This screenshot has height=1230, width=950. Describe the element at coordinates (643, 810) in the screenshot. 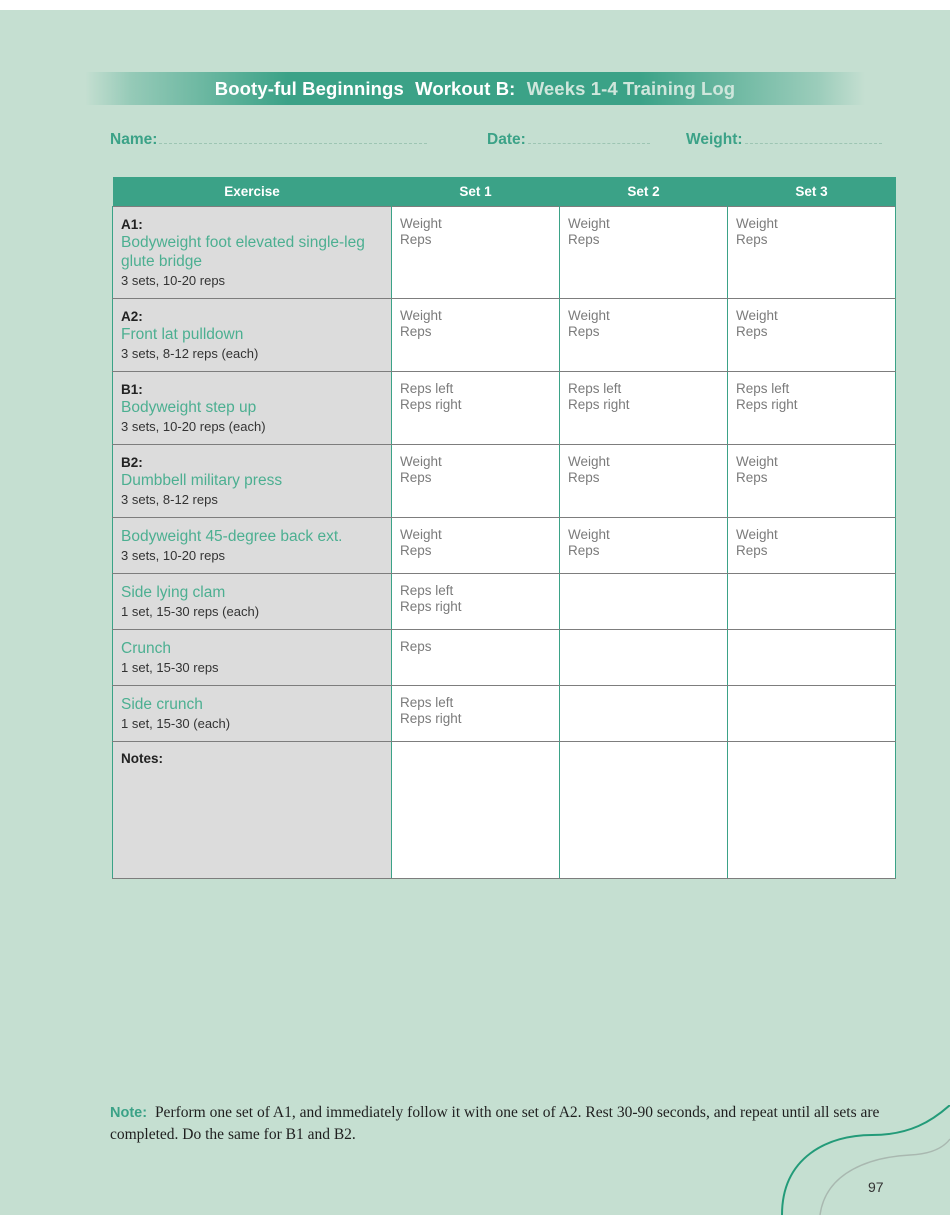

I see `notes-set-2-cell` at that location.